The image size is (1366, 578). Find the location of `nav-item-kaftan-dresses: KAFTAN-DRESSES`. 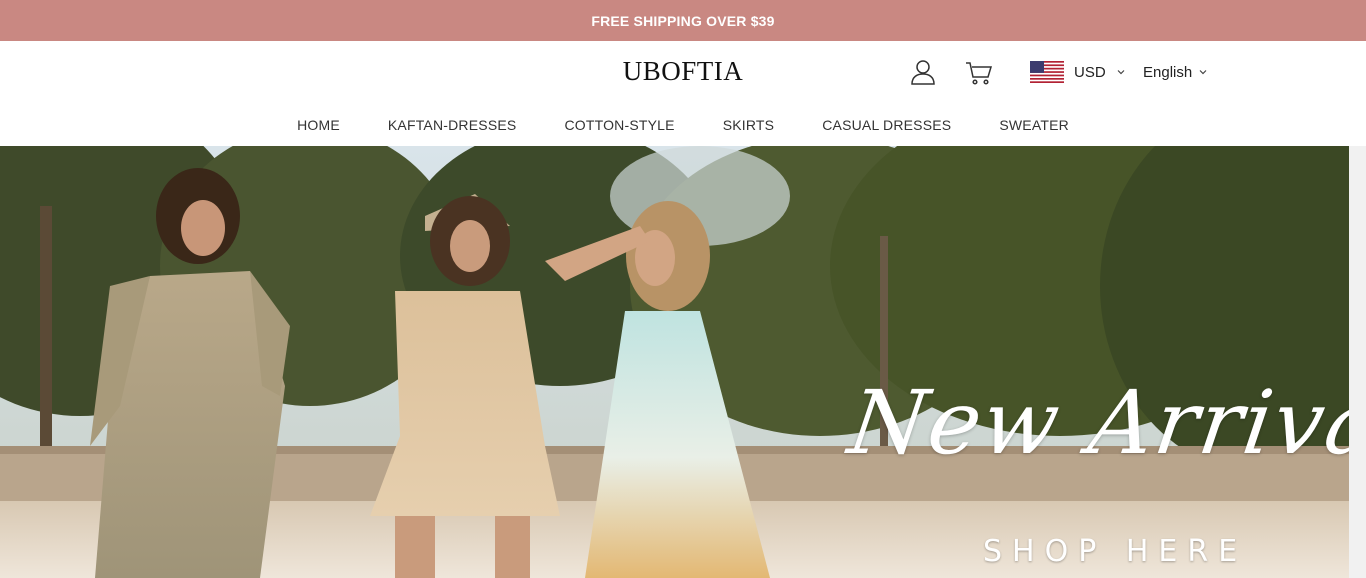

nav-item-kaftan-dresses: KAFTAN-DRESSES is located at coordinates (452, 125).